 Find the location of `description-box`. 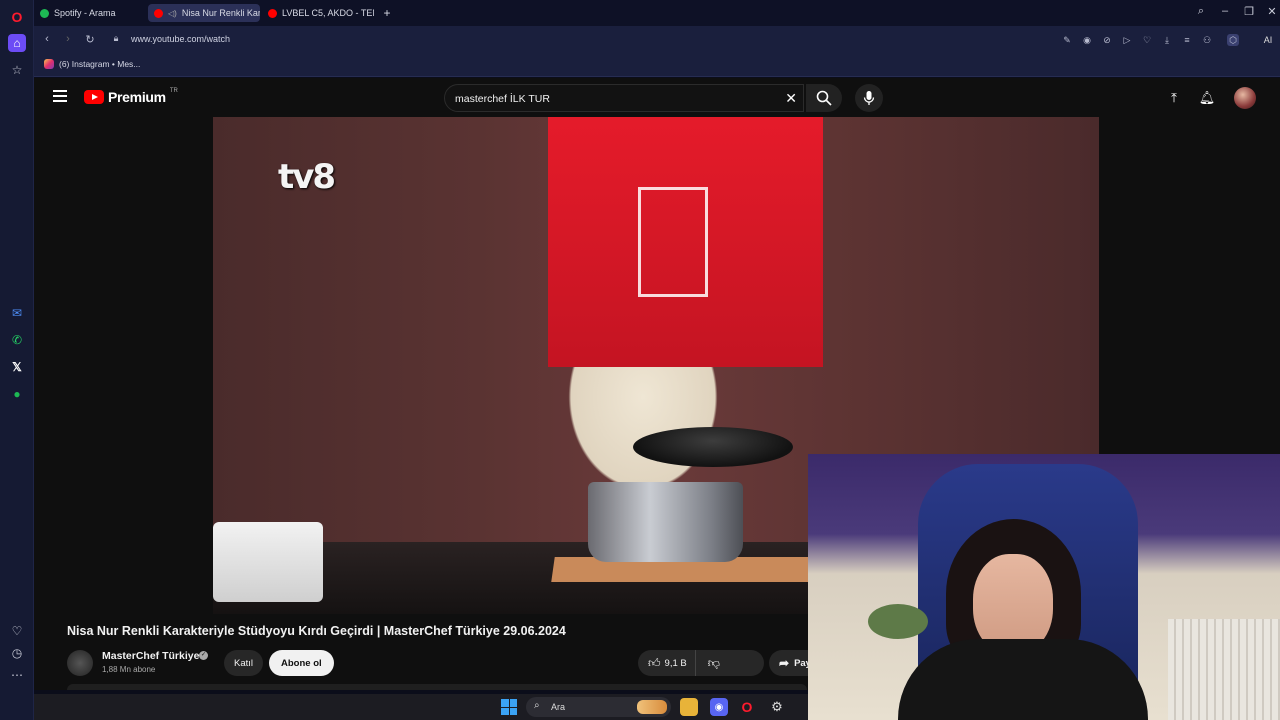

description-box is located at coordinates (437, 687).